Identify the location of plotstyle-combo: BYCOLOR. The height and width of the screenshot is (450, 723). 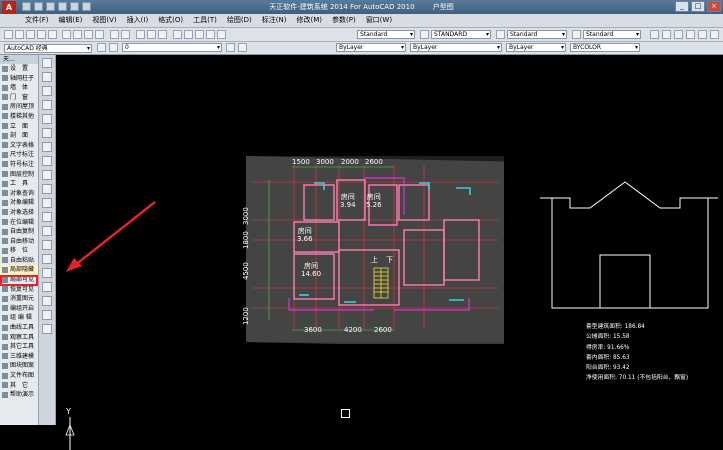
(605, 47).